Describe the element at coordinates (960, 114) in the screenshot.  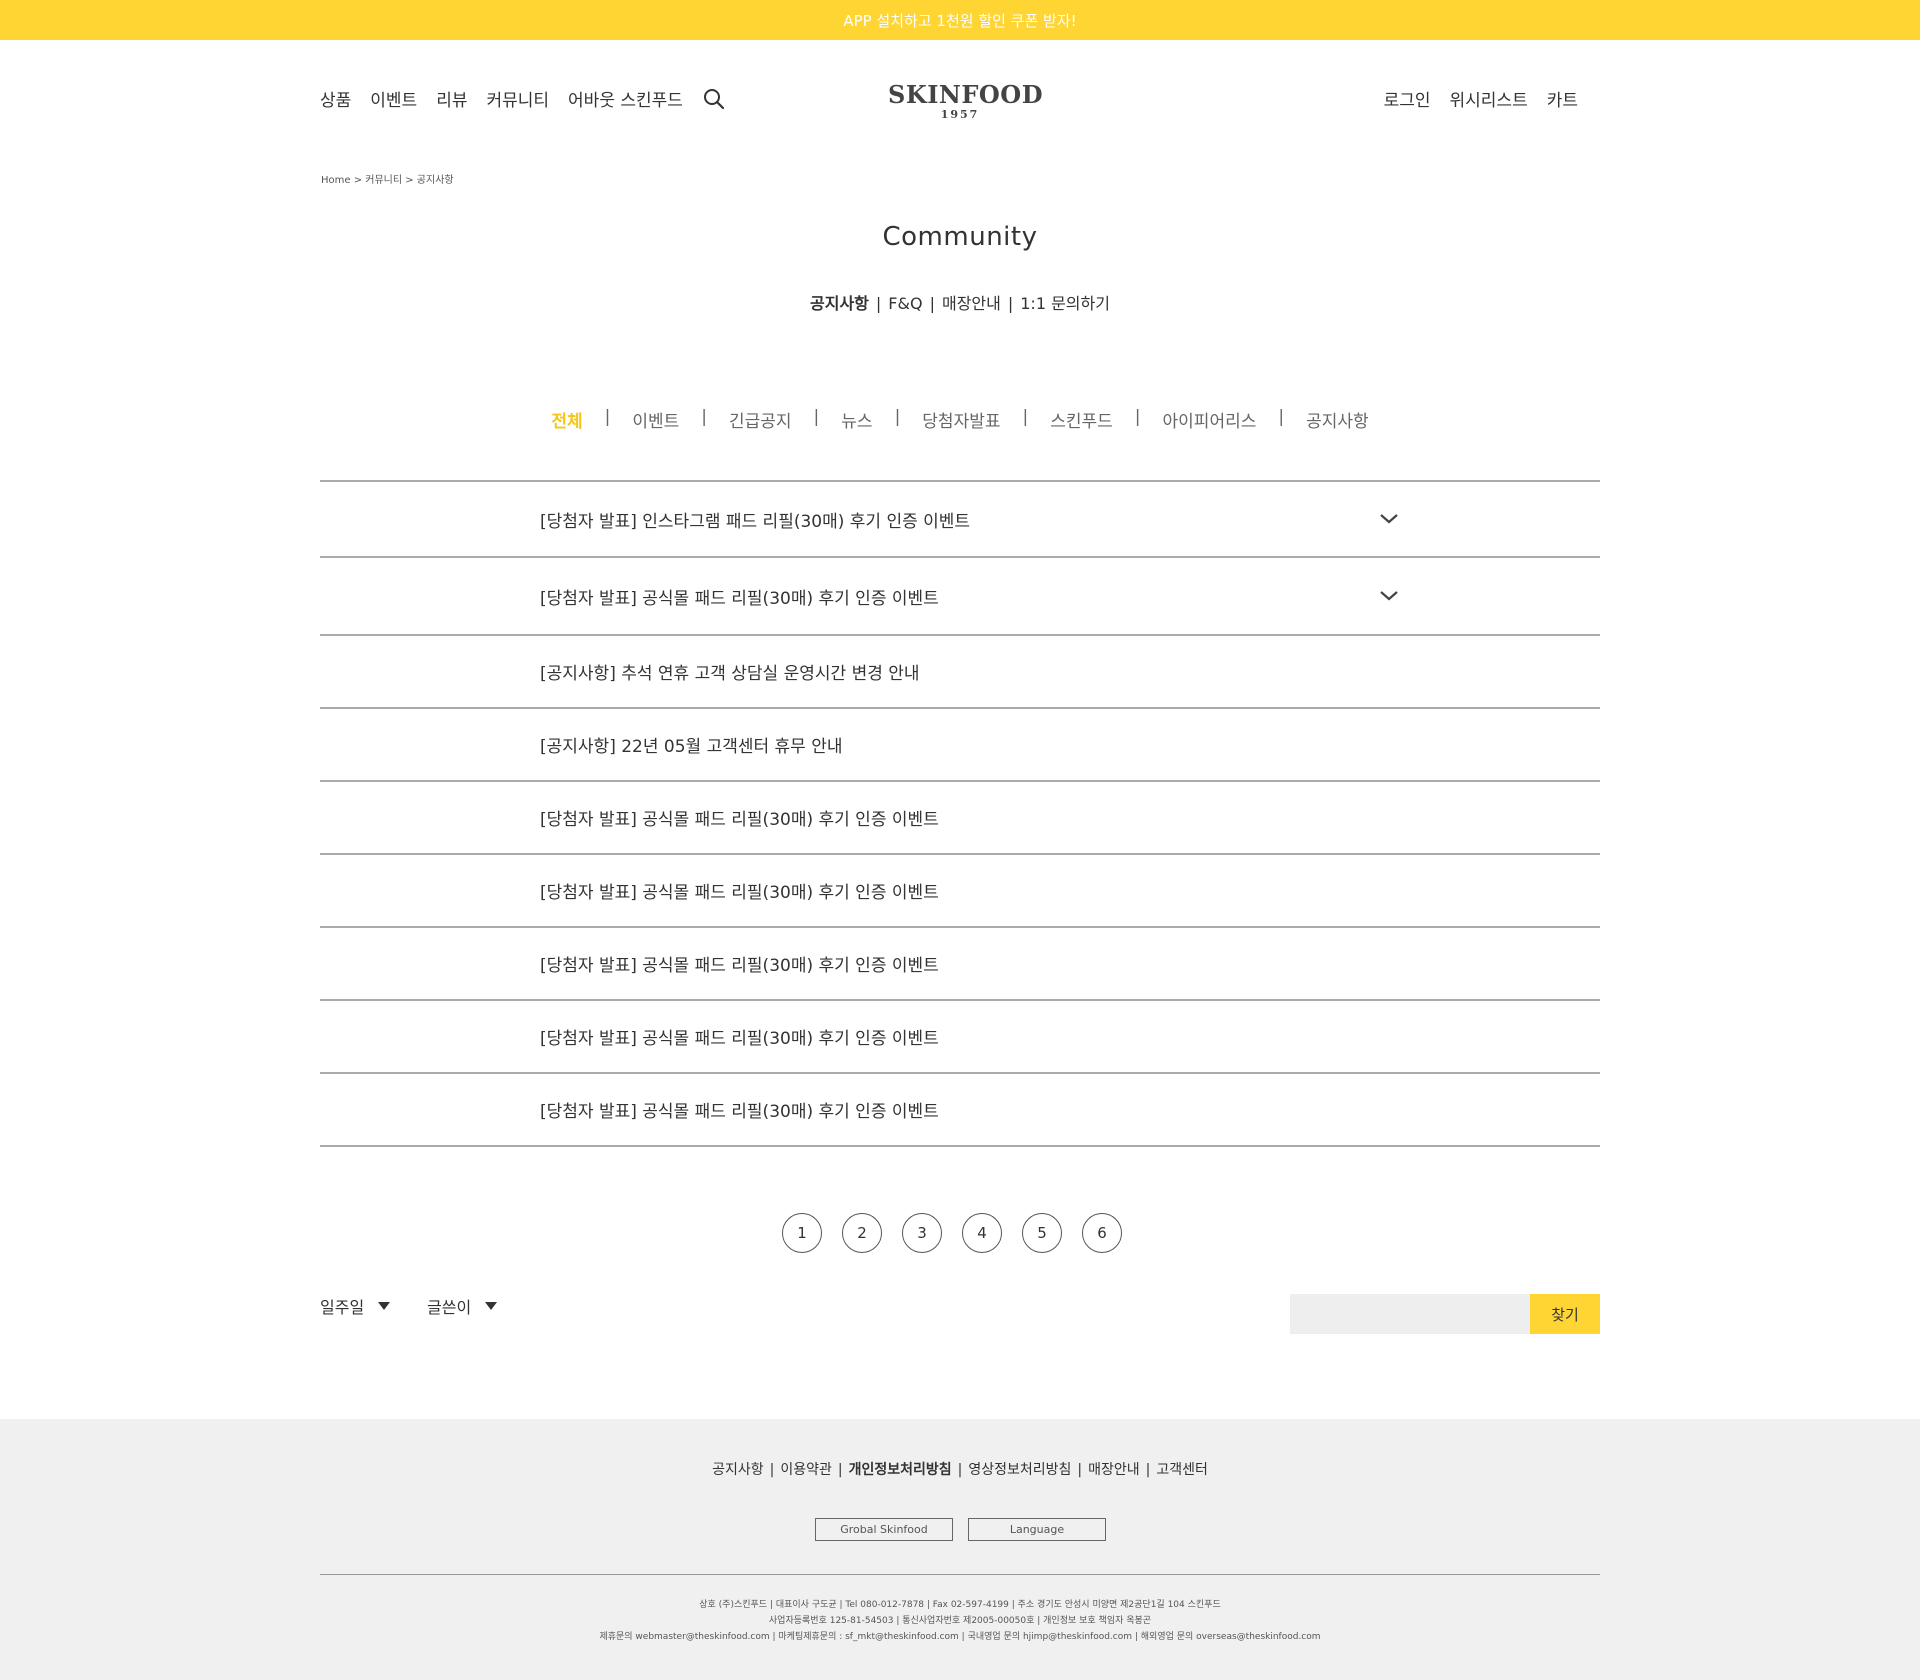
I see `logo-year: 1957` at that location.